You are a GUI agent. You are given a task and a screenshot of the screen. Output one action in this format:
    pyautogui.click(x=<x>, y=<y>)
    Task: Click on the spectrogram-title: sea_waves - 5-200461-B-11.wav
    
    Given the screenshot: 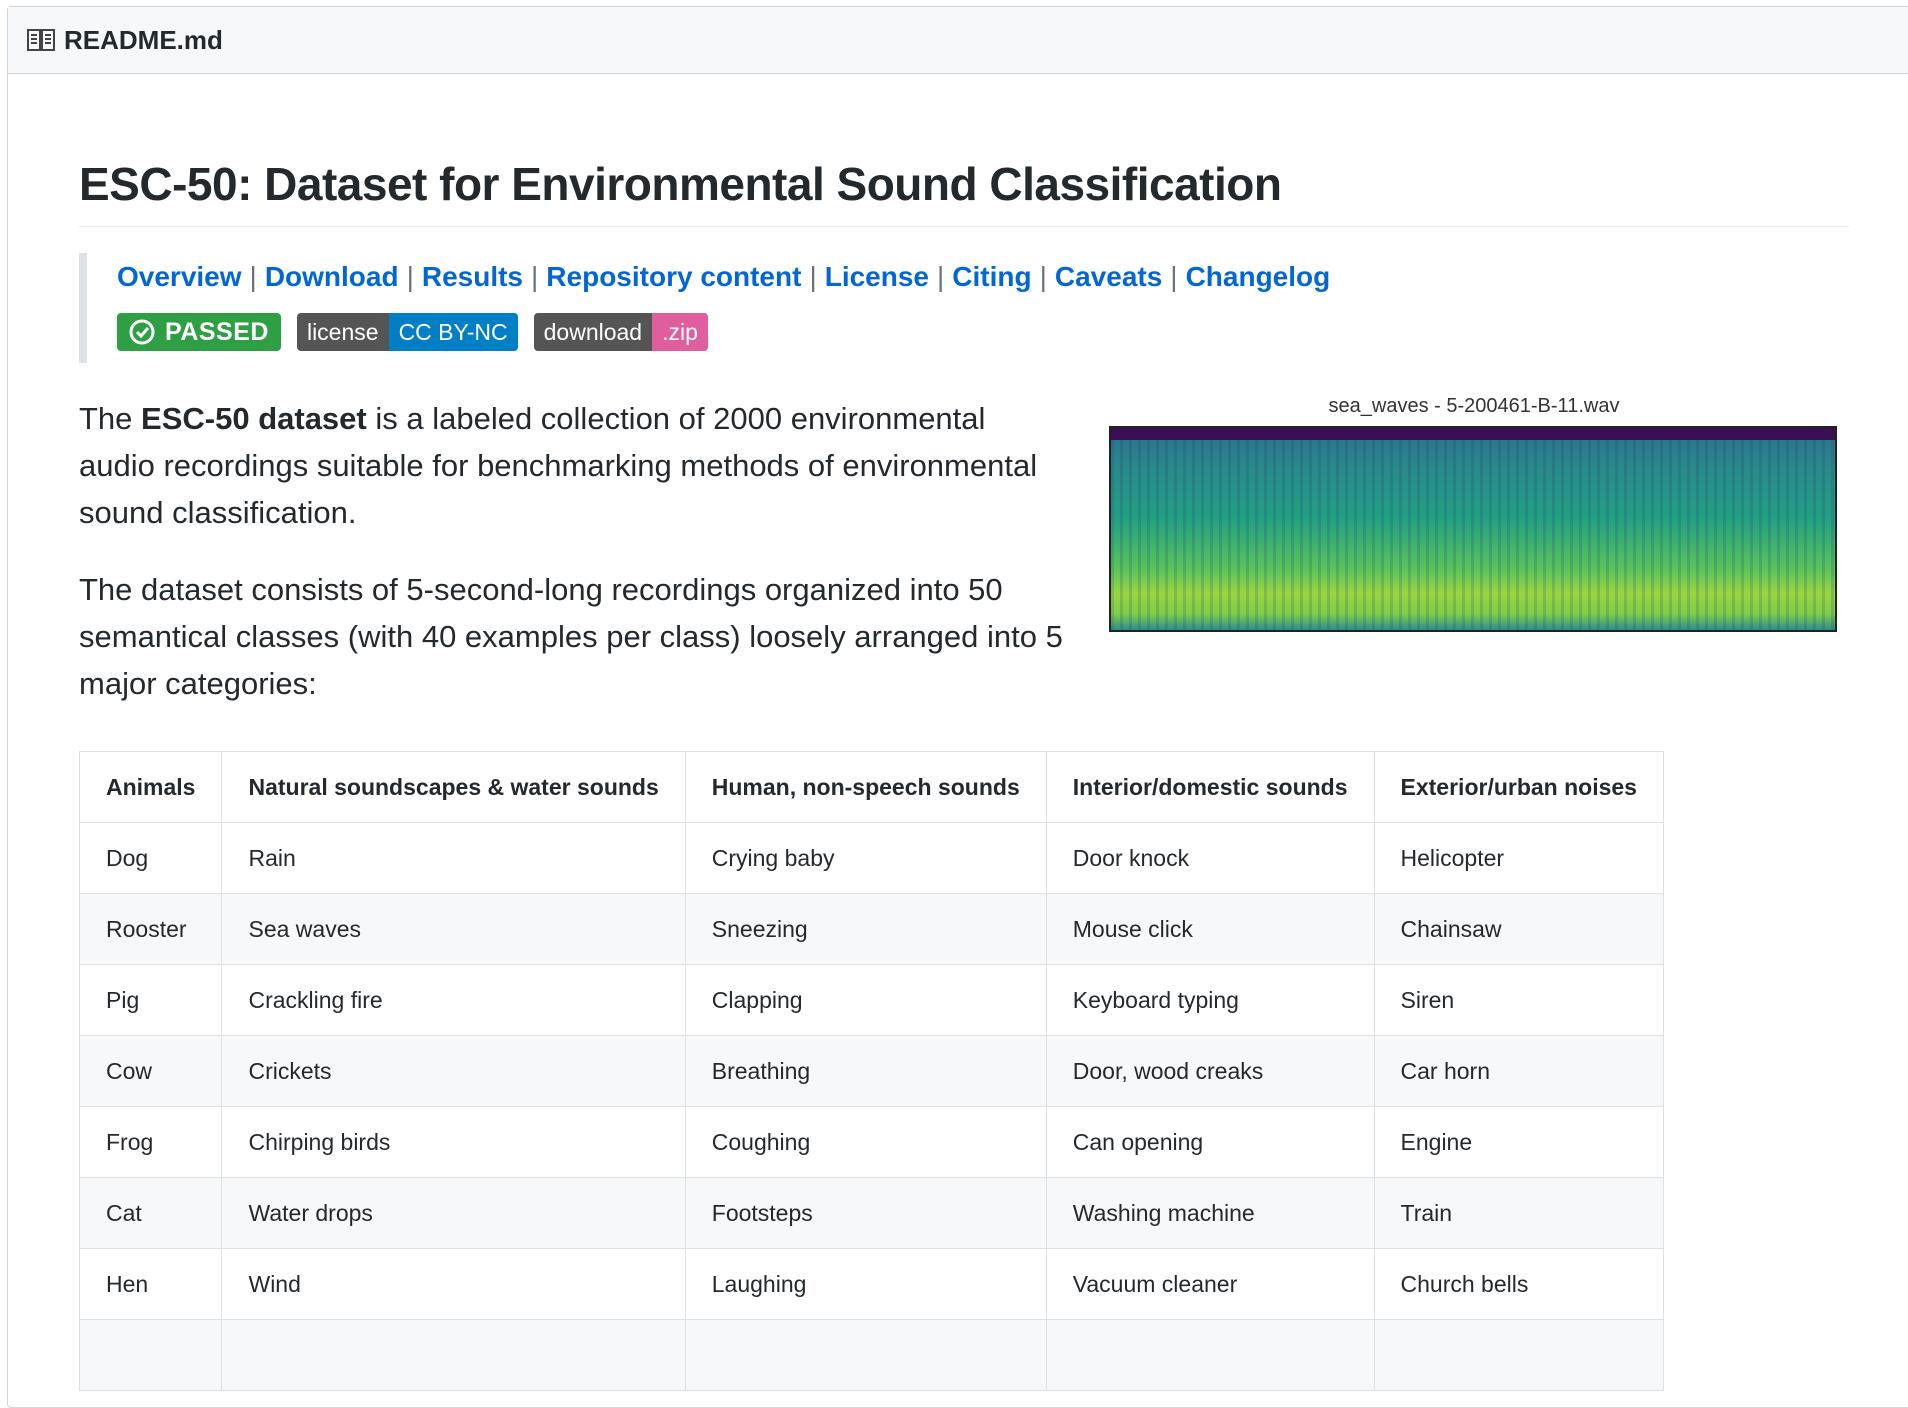 What is the action you would take?
    pyautogui.click(x=1474, y=406)
    